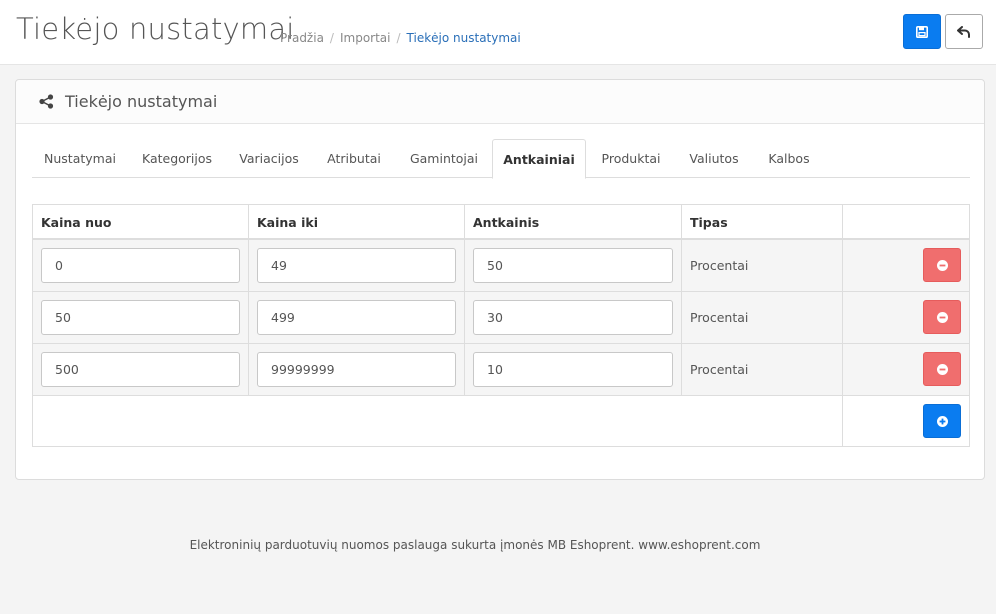  What do you see at coordinates (80, 158) in the screenshot?
I see `tab-nustatymai: Nustatymai` at bounding box center [80, 158].